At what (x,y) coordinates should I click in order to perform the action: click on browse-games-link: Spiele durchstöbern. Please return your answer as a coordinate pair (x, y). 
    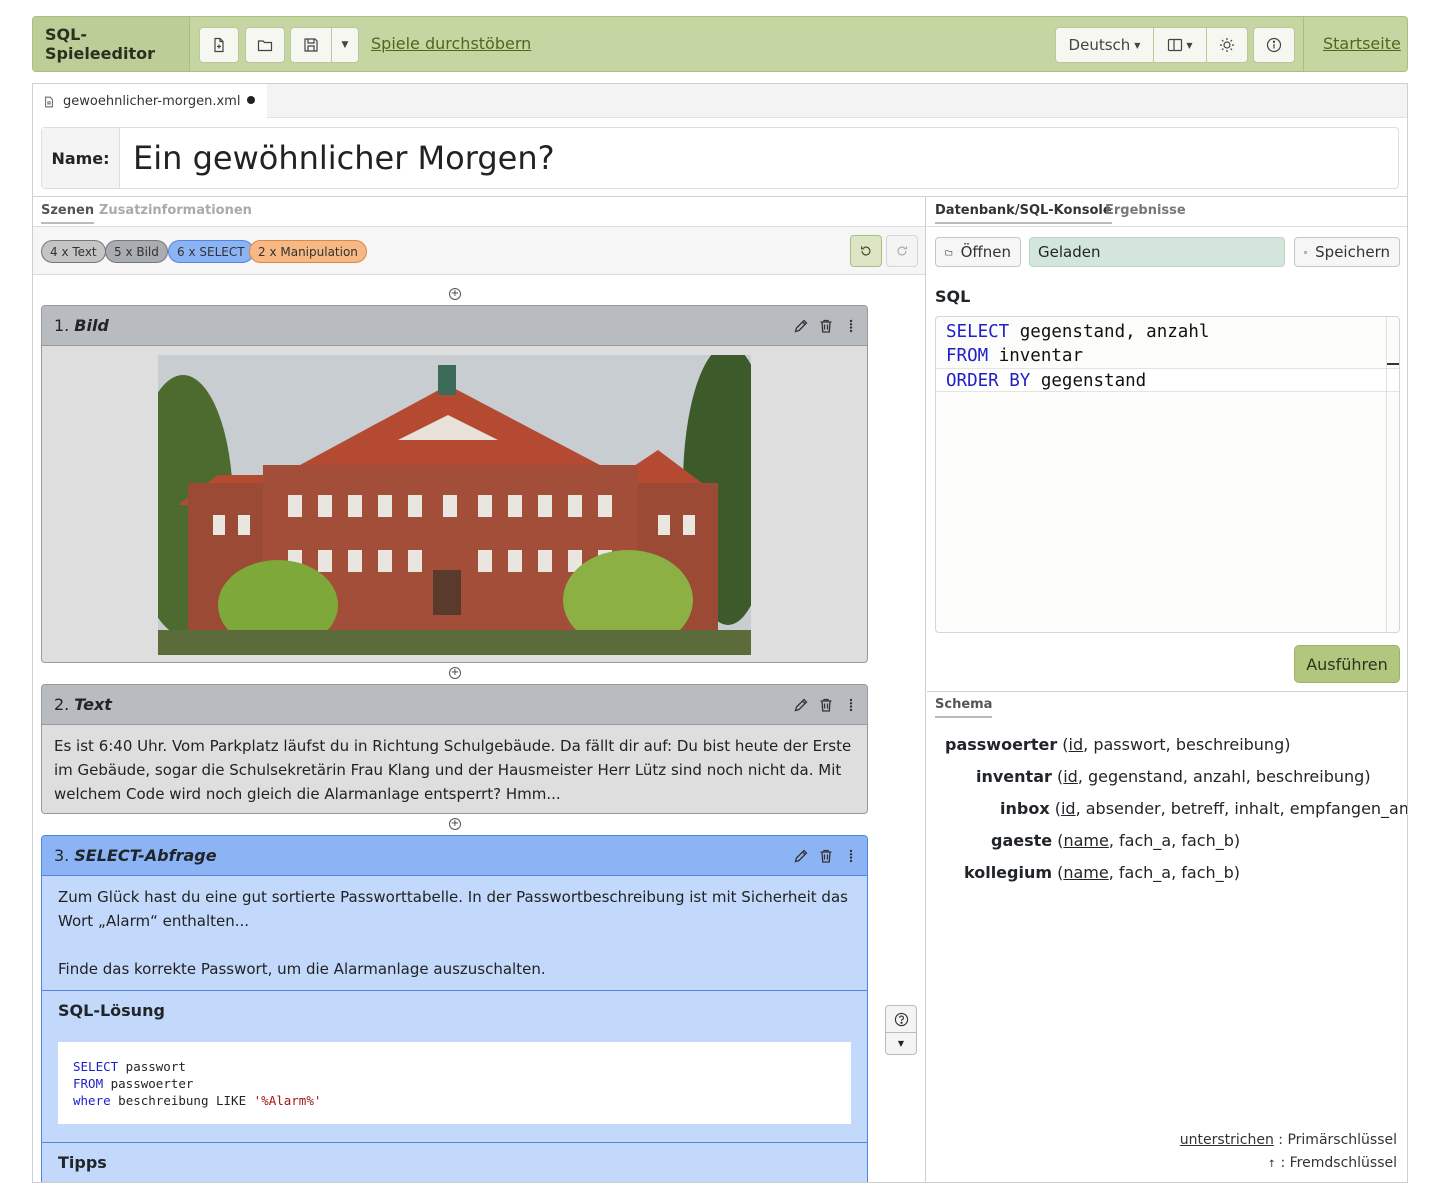
    Looking at the image, I should click on (451, 43).